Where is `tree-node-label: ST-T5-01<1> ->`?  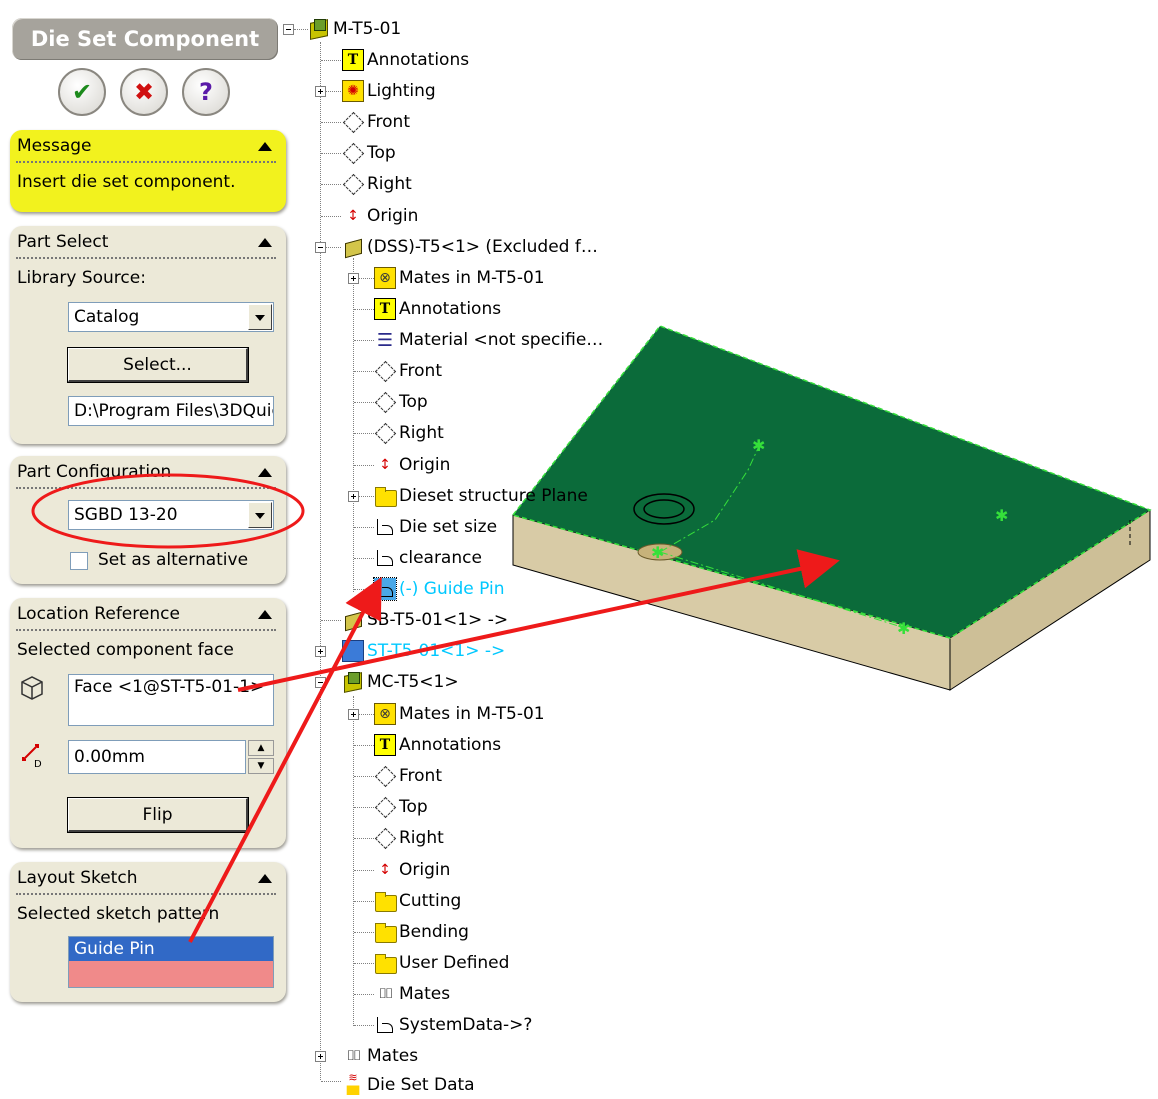
tree-node-label: ST-T5-01<1> -> is located at coordinates (436, 651).